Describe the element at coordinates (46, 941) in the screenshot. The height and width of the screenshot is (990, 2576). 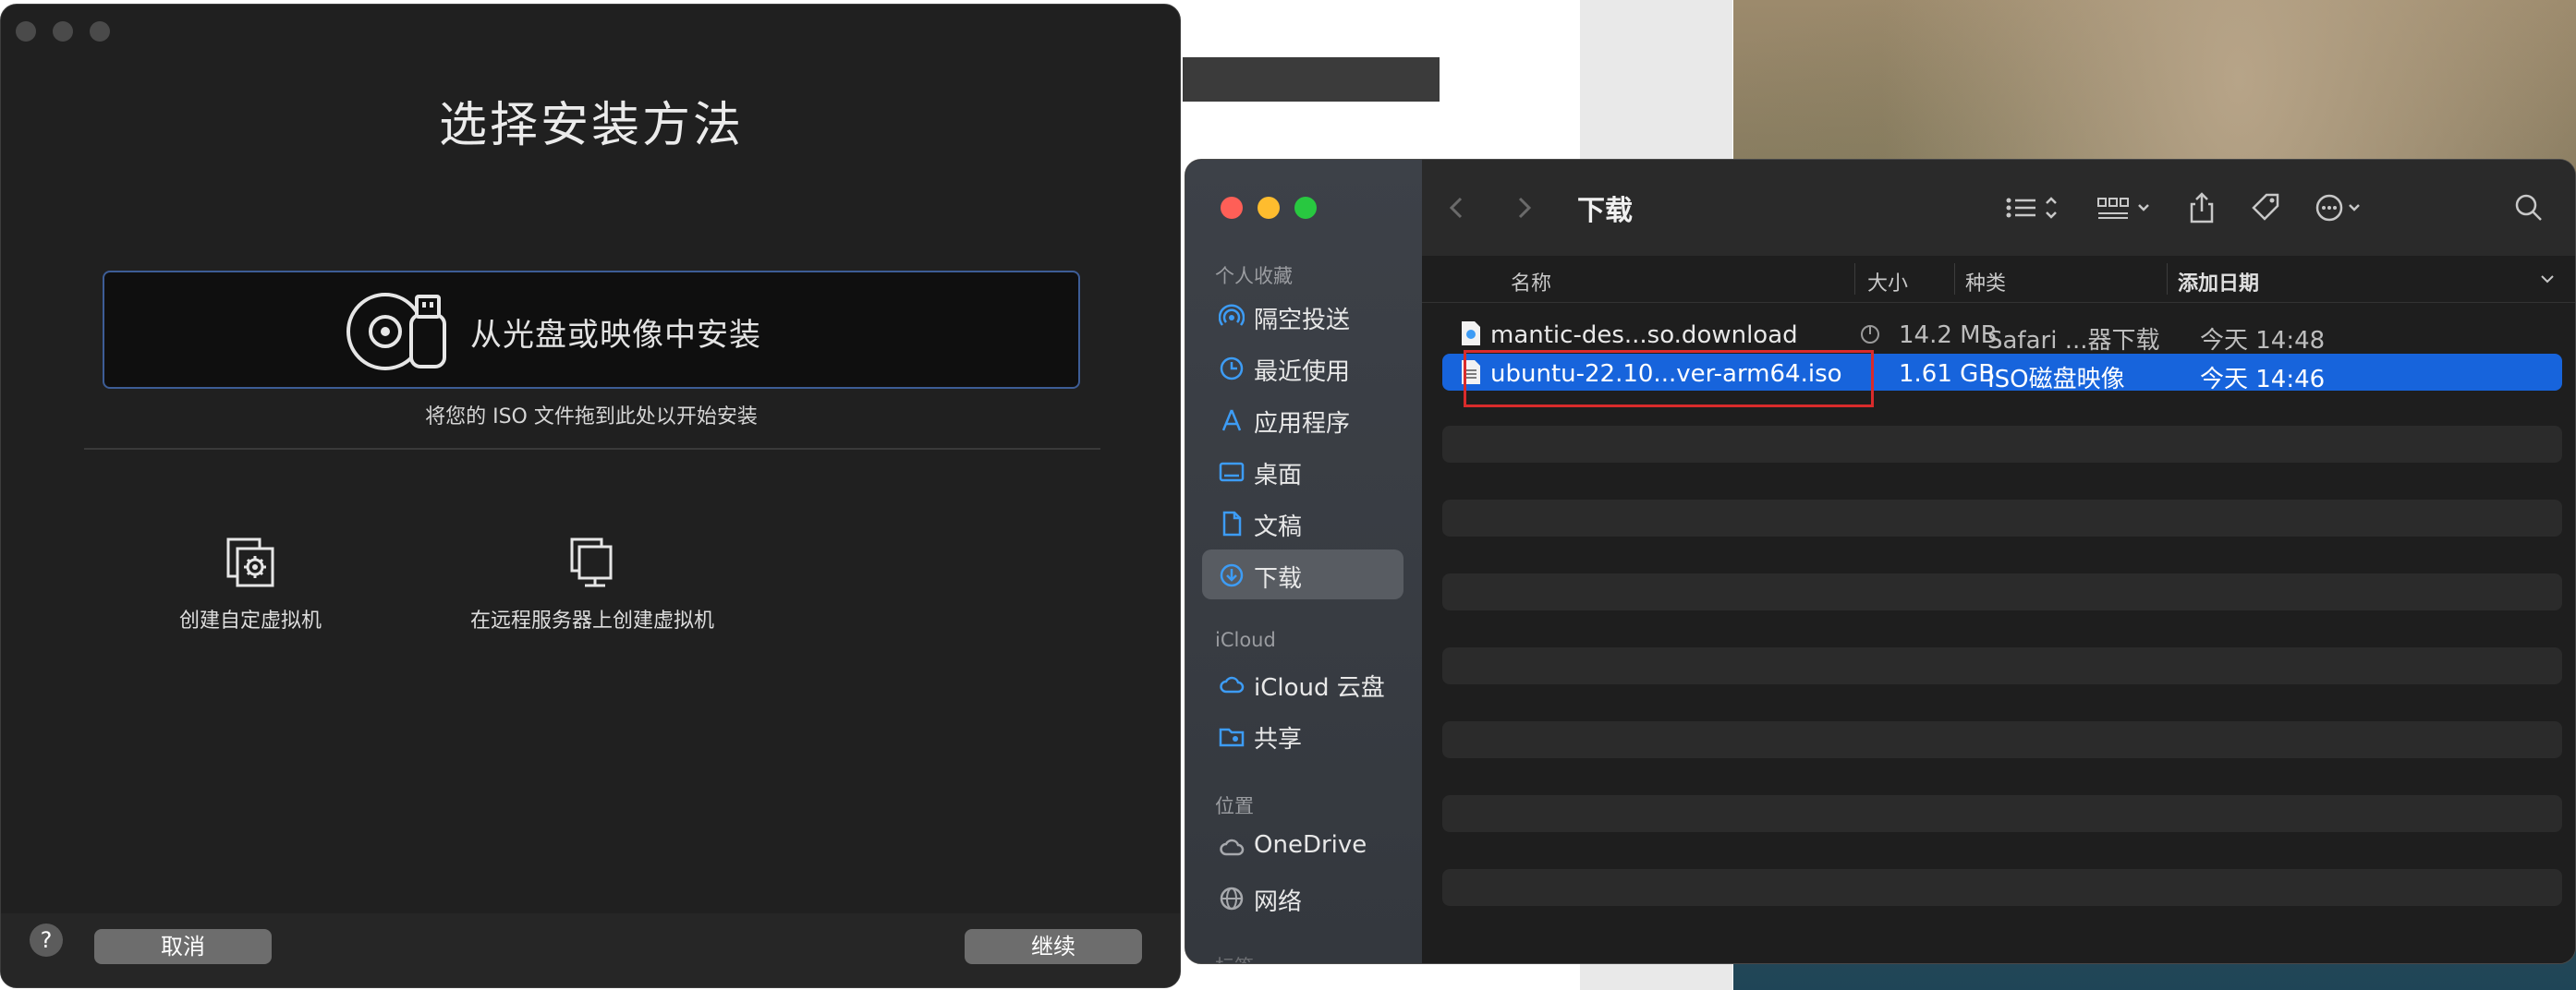
I see `help-button: ?` at that location.